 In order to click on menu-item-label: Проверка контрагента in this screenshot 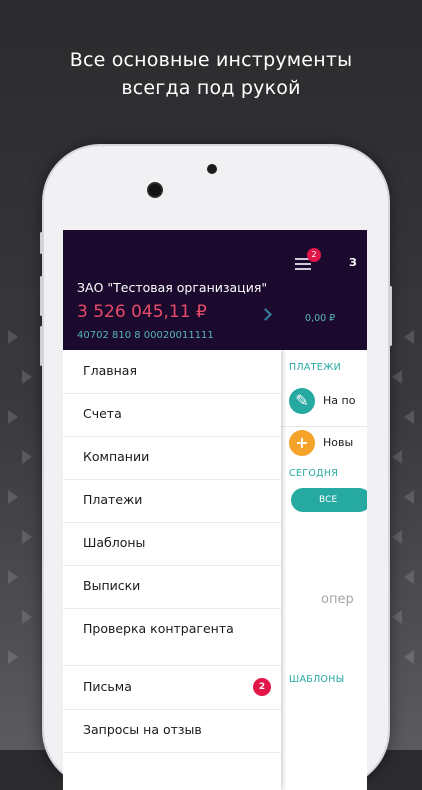, I will do `click(158, 628)`.